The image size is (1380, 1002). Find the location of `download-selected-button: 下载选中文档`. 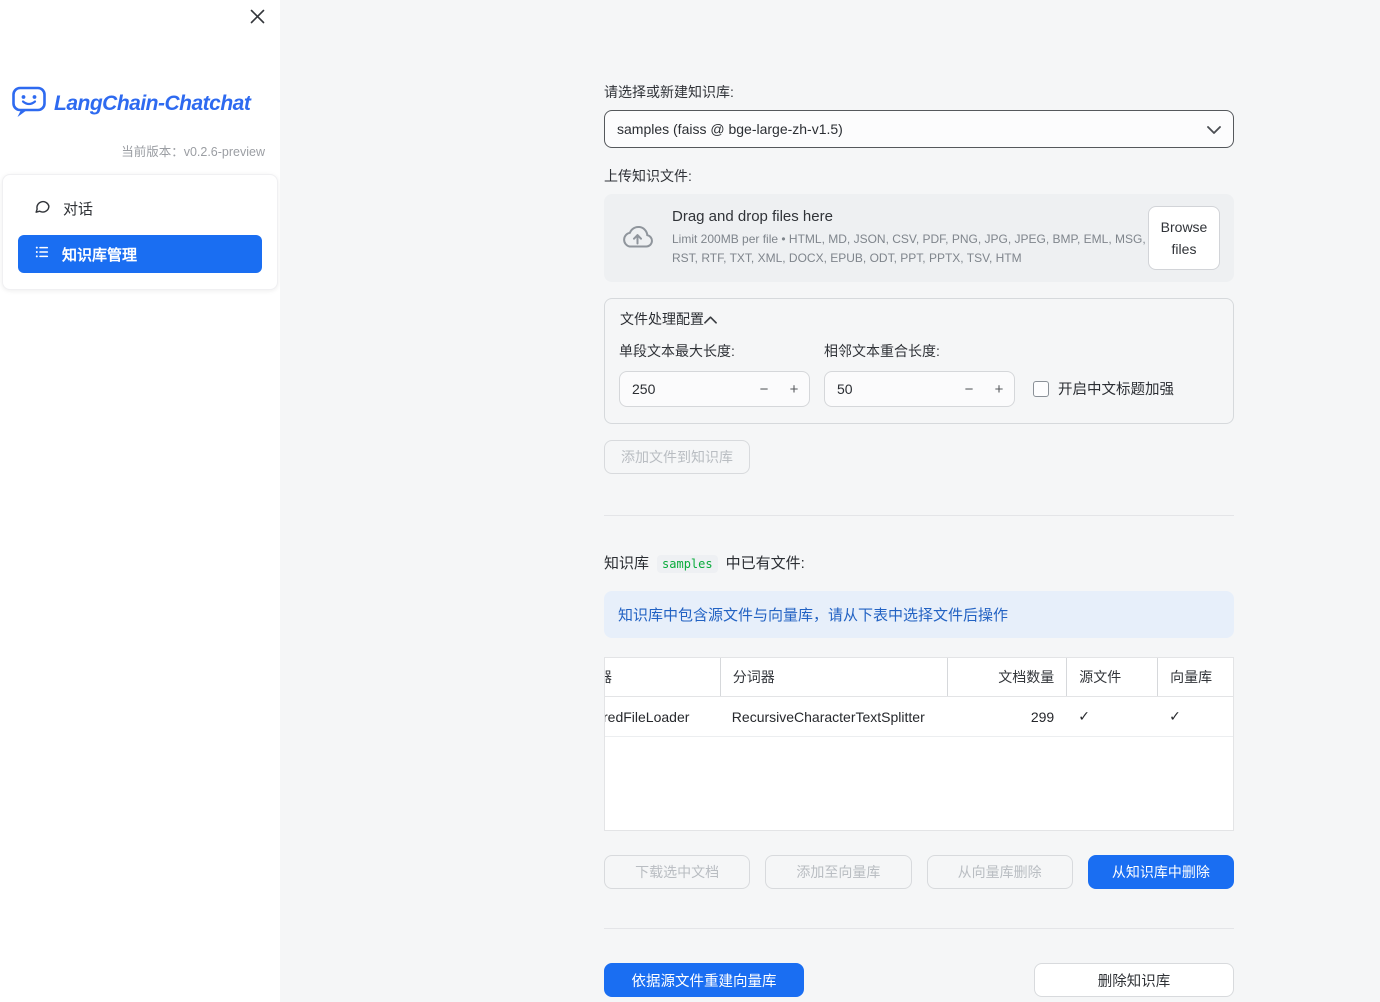

download-selected-button: 下载选中文档 is located at coordinates (677, 872).